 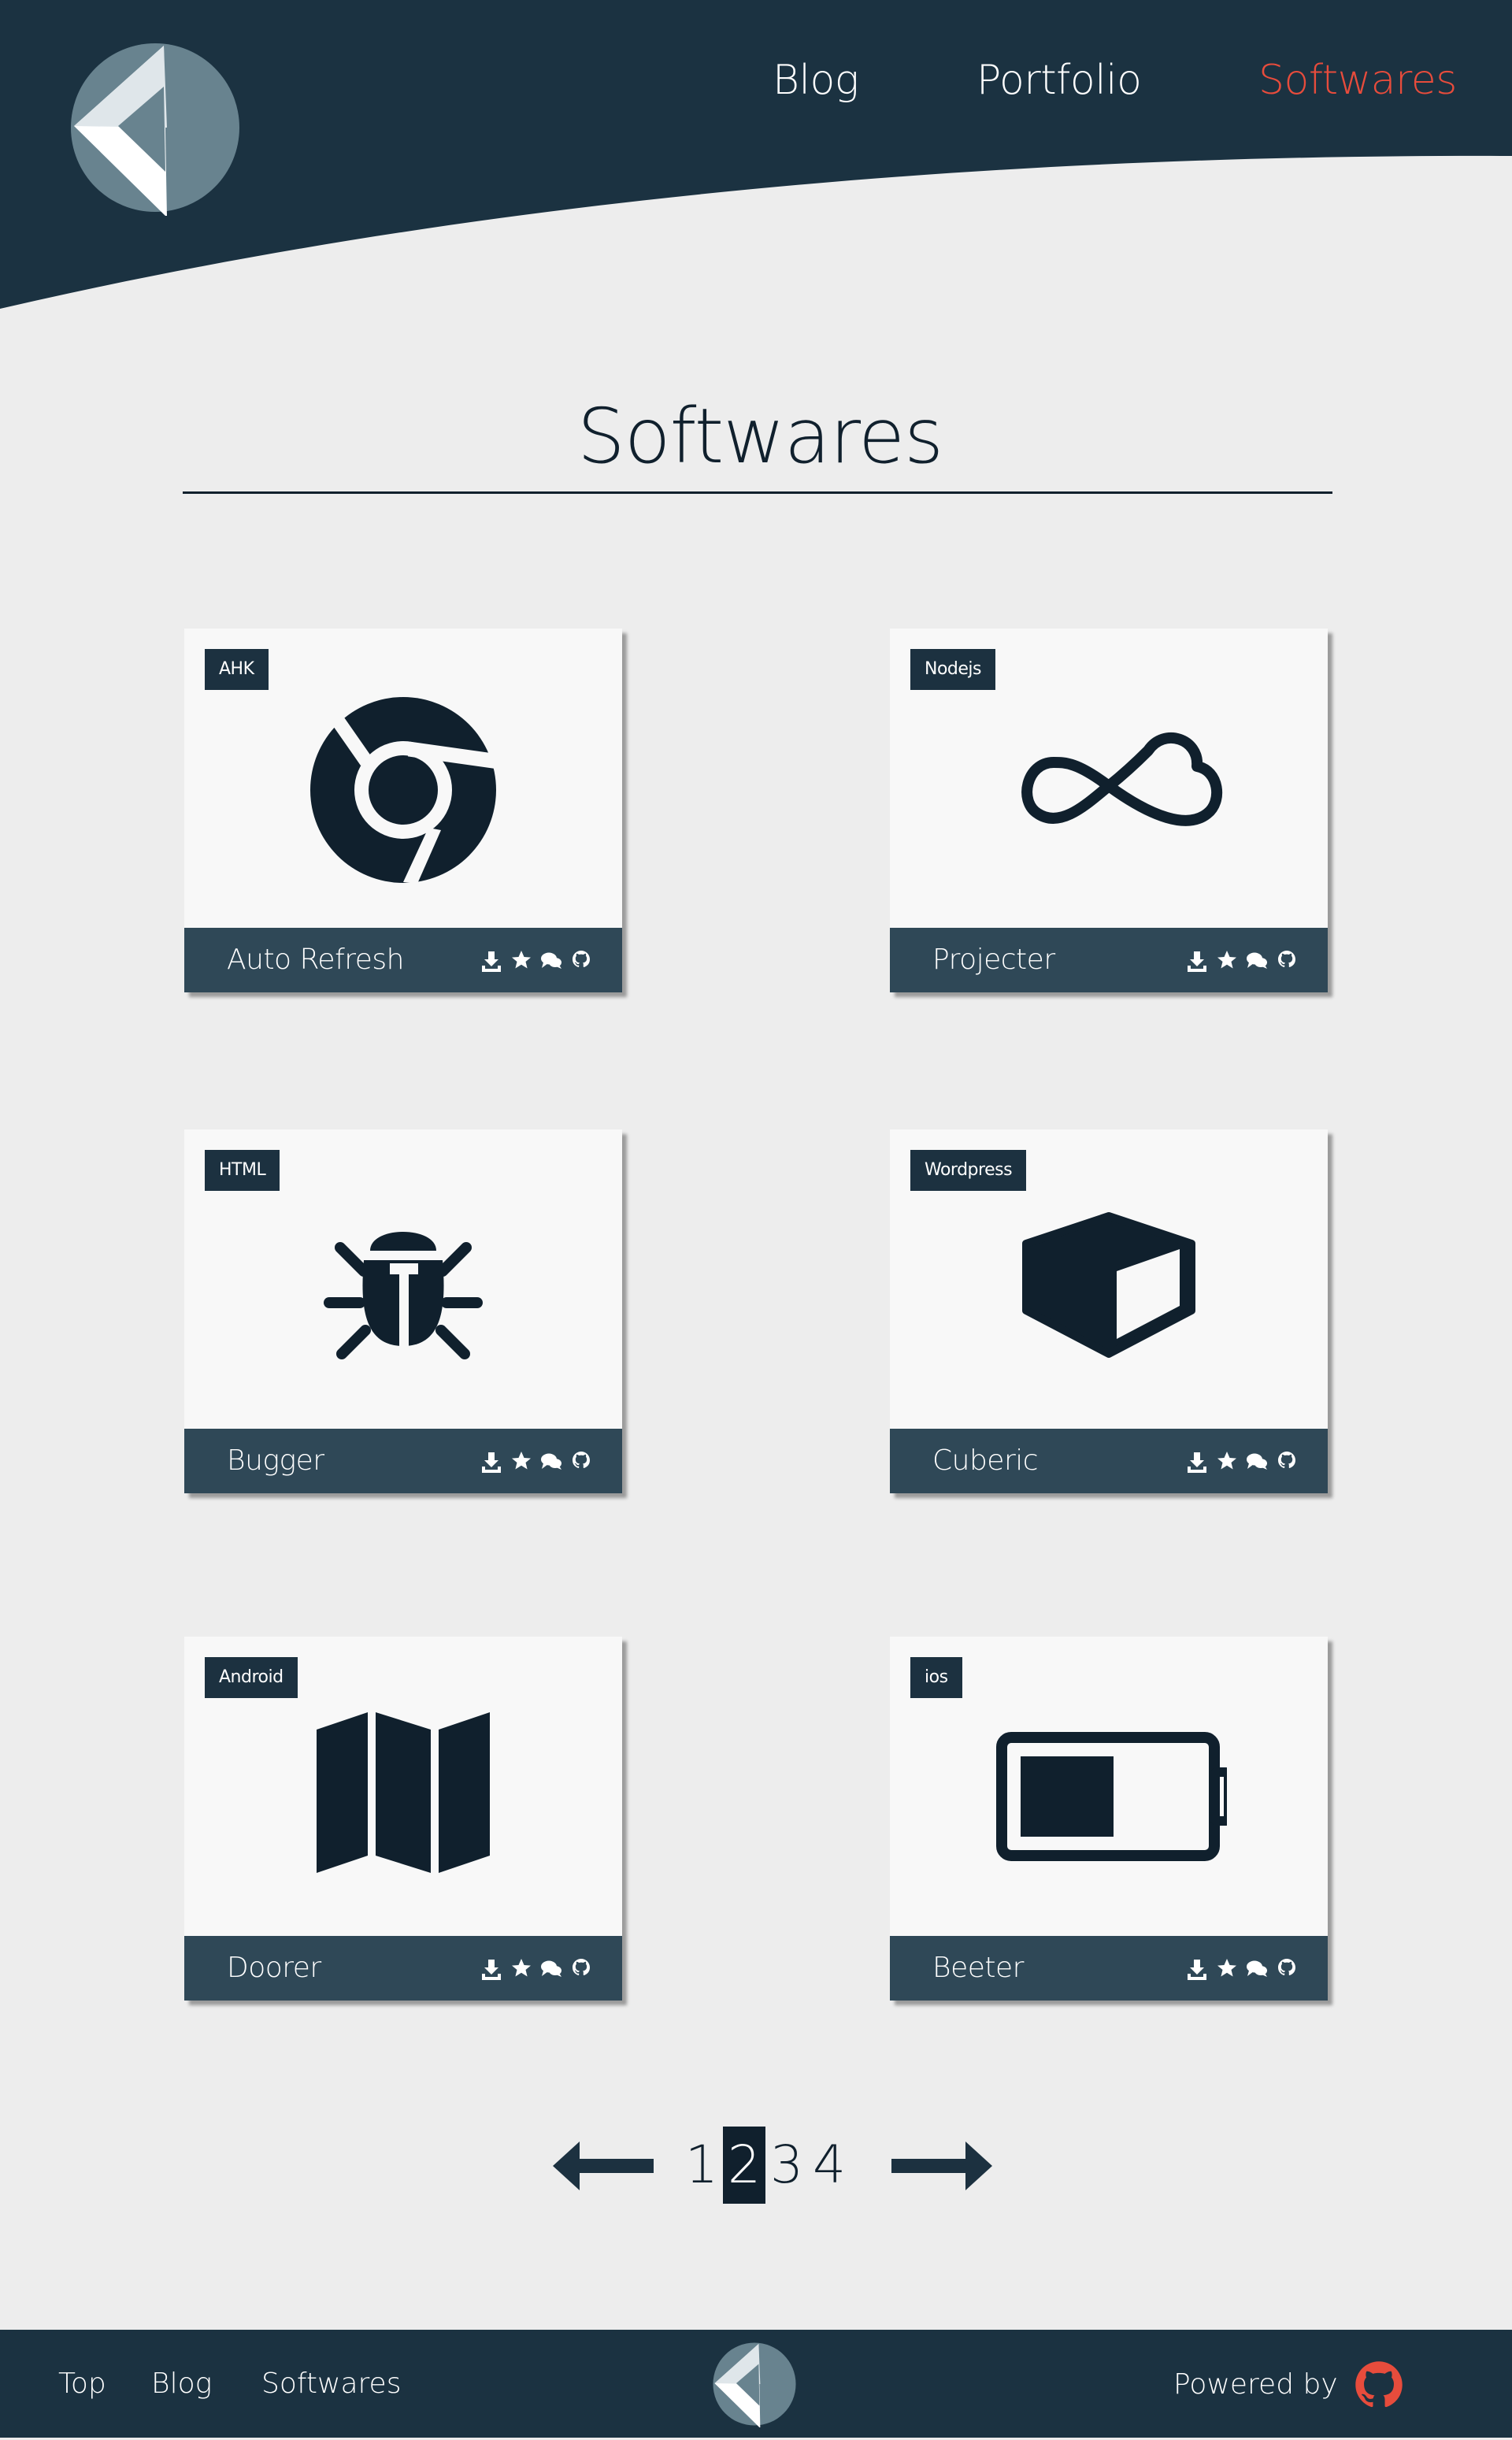 I want to click on page-link-3: 3, so click(x=786, y=2165).